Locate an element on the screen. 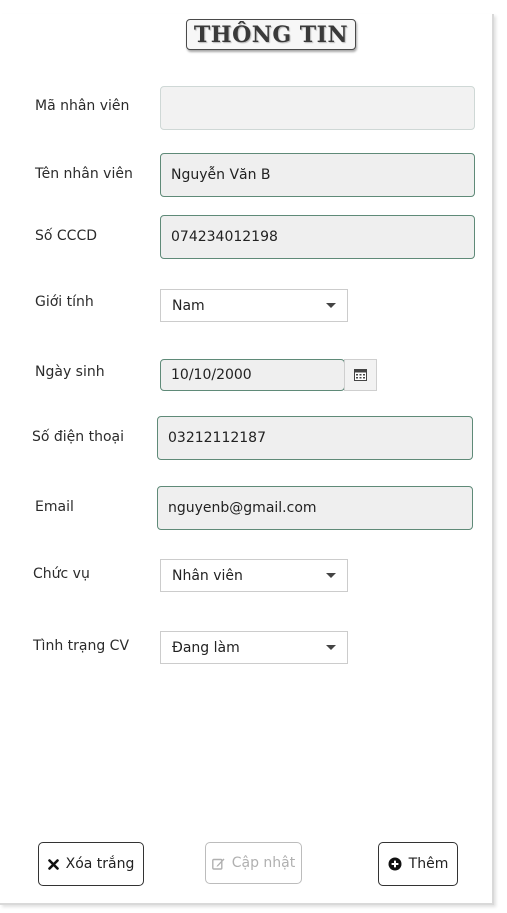 This screenshot has height=913, width=507. clear-button: Xóa trắng is located at coordinates (91, 864).